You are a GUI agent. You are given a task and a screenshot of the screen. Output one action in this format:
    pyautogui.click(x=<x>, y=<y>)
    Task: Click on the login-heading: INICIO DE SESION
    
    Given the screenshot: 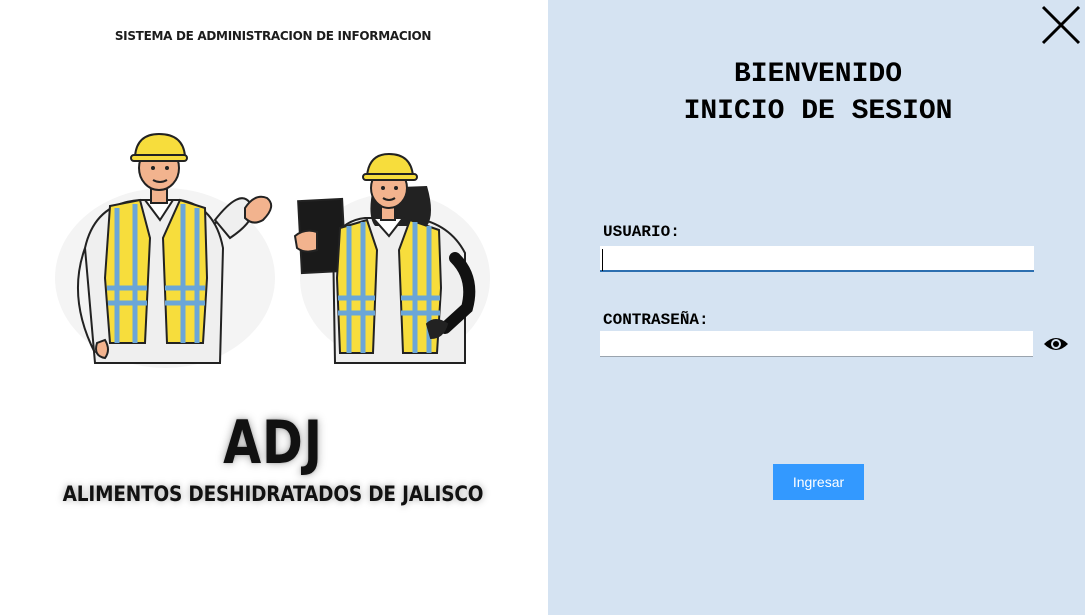 What is the action you would take?
    pyautogui.click(x=818, y=111)
    